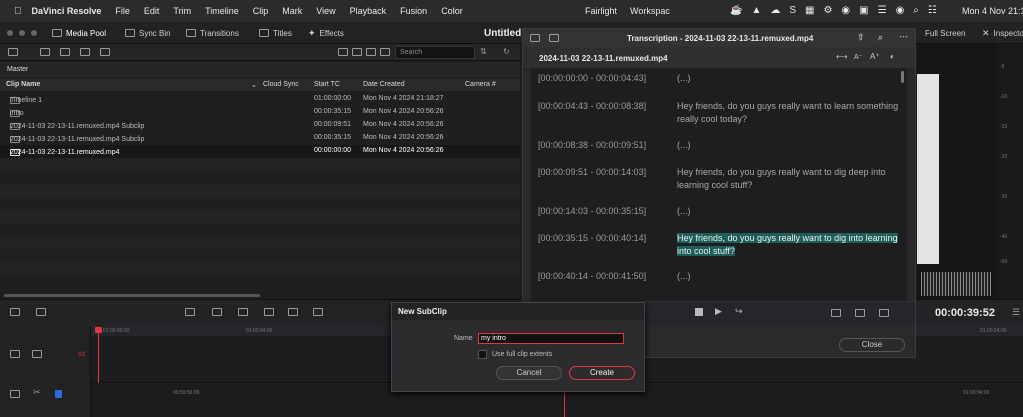 The image size is (1023, 417). What do you see at coordinates (325, 11) in the screenshot?
I see `menu-view: View` at bounding box center [325, 11].